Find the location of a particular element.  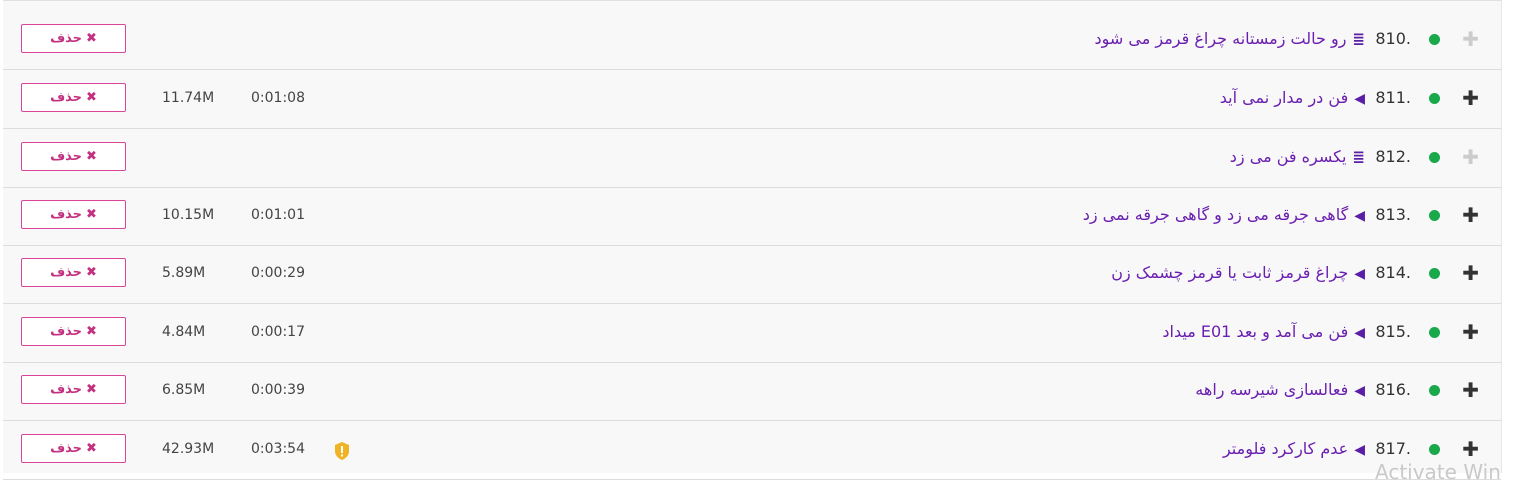

item-title-link: ◀ فن در مدار نمی آید is located at coordinates (1292, 98).